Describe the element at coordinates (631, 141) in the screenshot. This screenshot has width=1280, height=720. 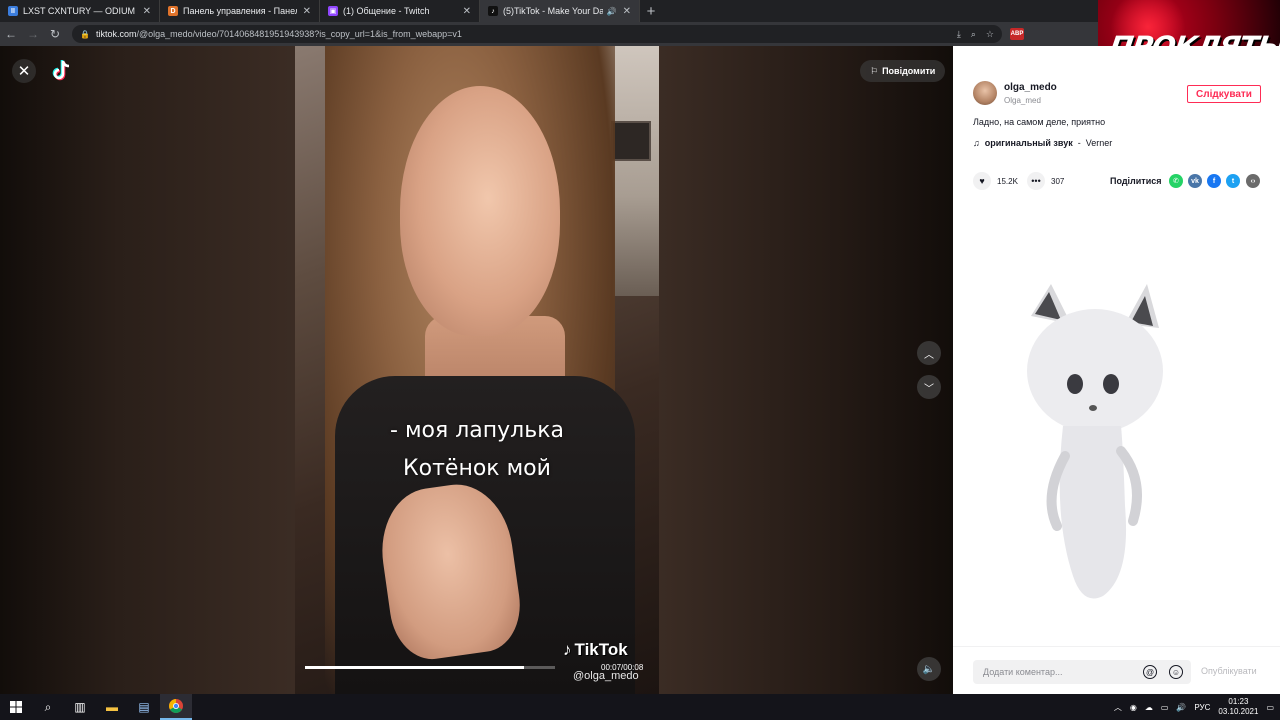
I see `background-shelf` at that location.